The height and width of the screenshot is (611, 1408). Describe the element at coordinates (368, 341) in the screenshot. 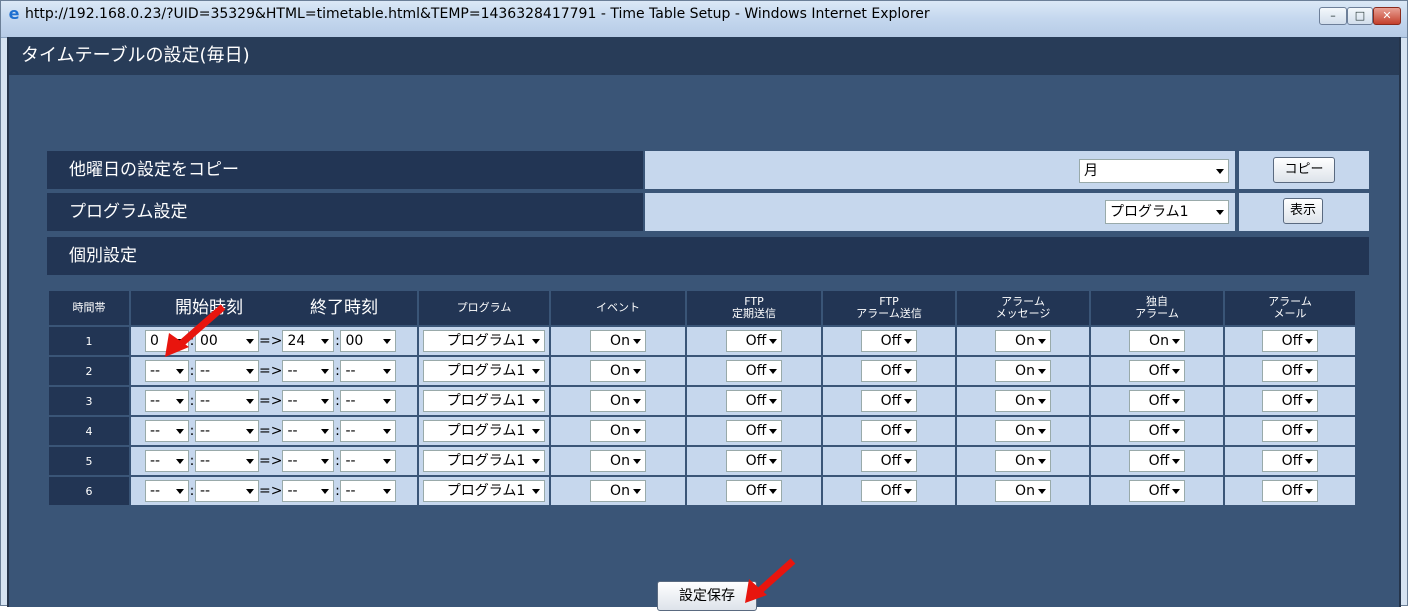

I see `end-minute-select: 00` at that location.